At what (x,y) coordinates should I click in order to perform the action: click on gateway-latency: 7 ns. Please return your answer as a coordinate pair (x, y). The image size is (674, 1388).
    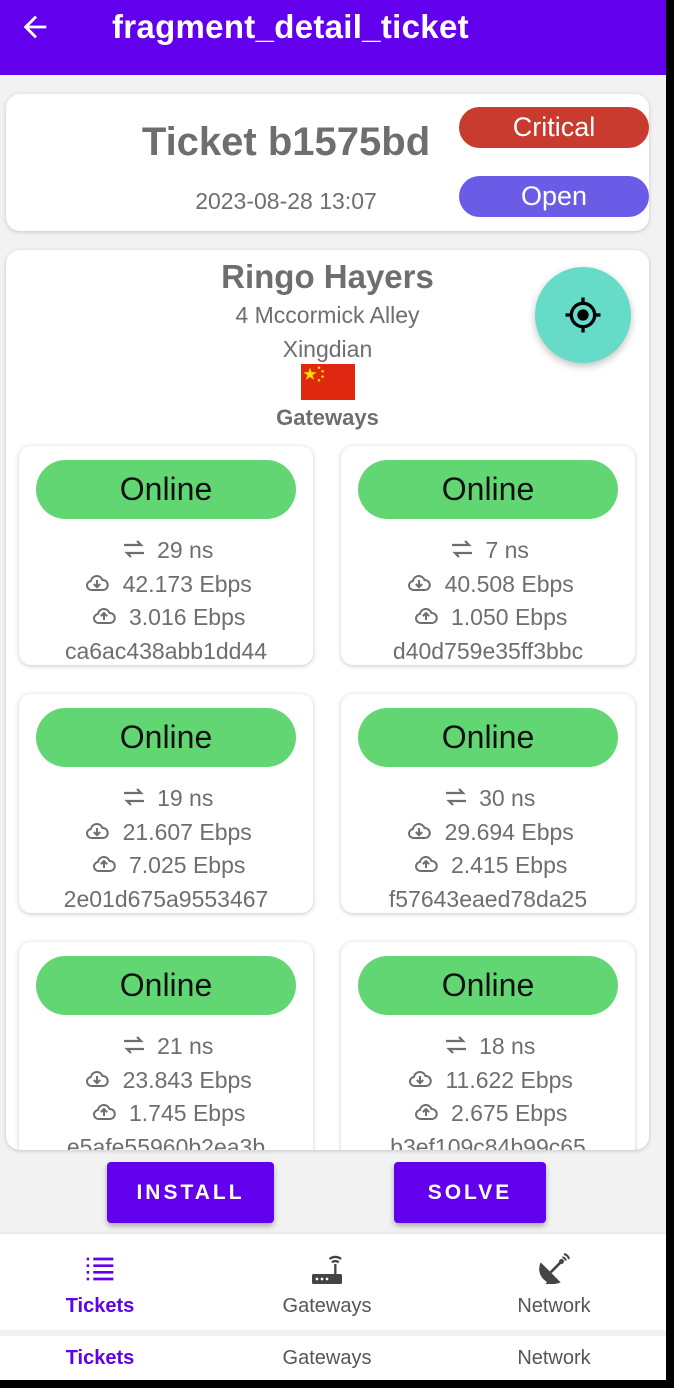
    Looking at the image, I should click on (488, 550).